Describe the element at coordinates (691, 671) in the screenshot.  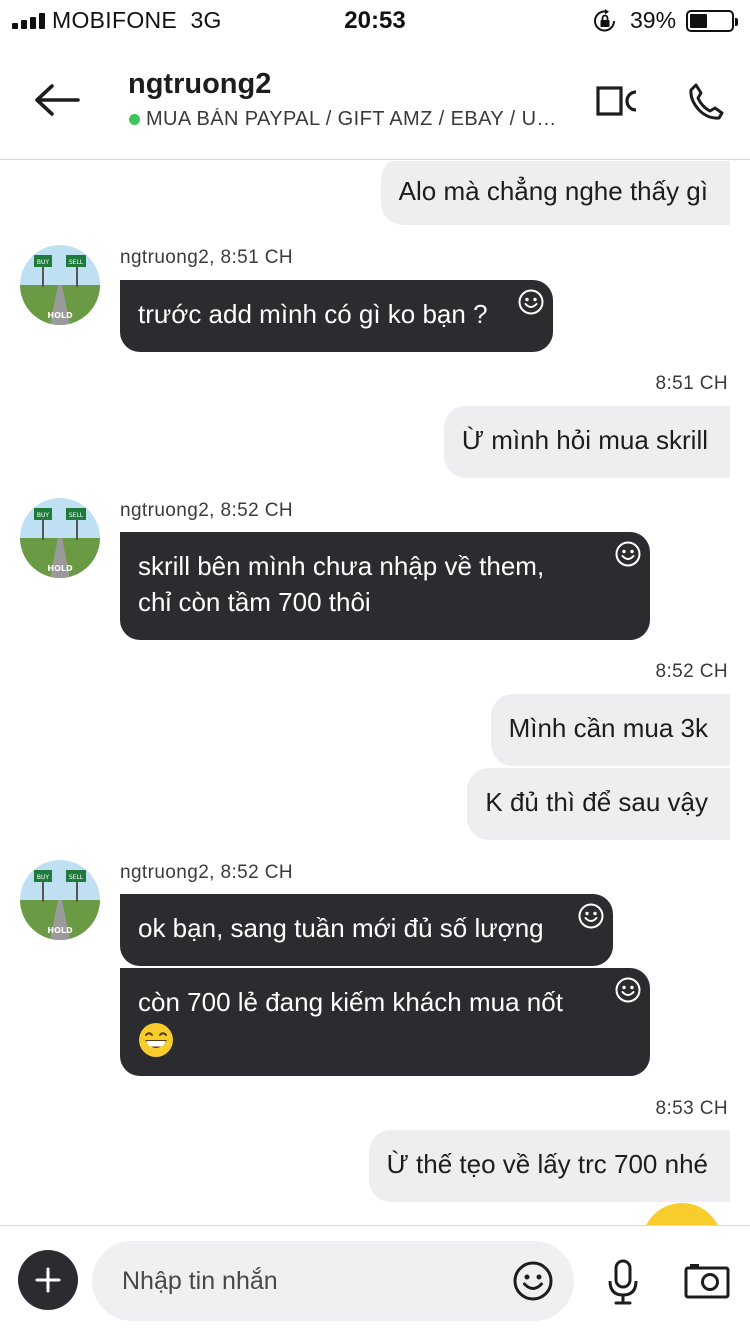
I see `message-timestamp: 8:52 CH` at that location.